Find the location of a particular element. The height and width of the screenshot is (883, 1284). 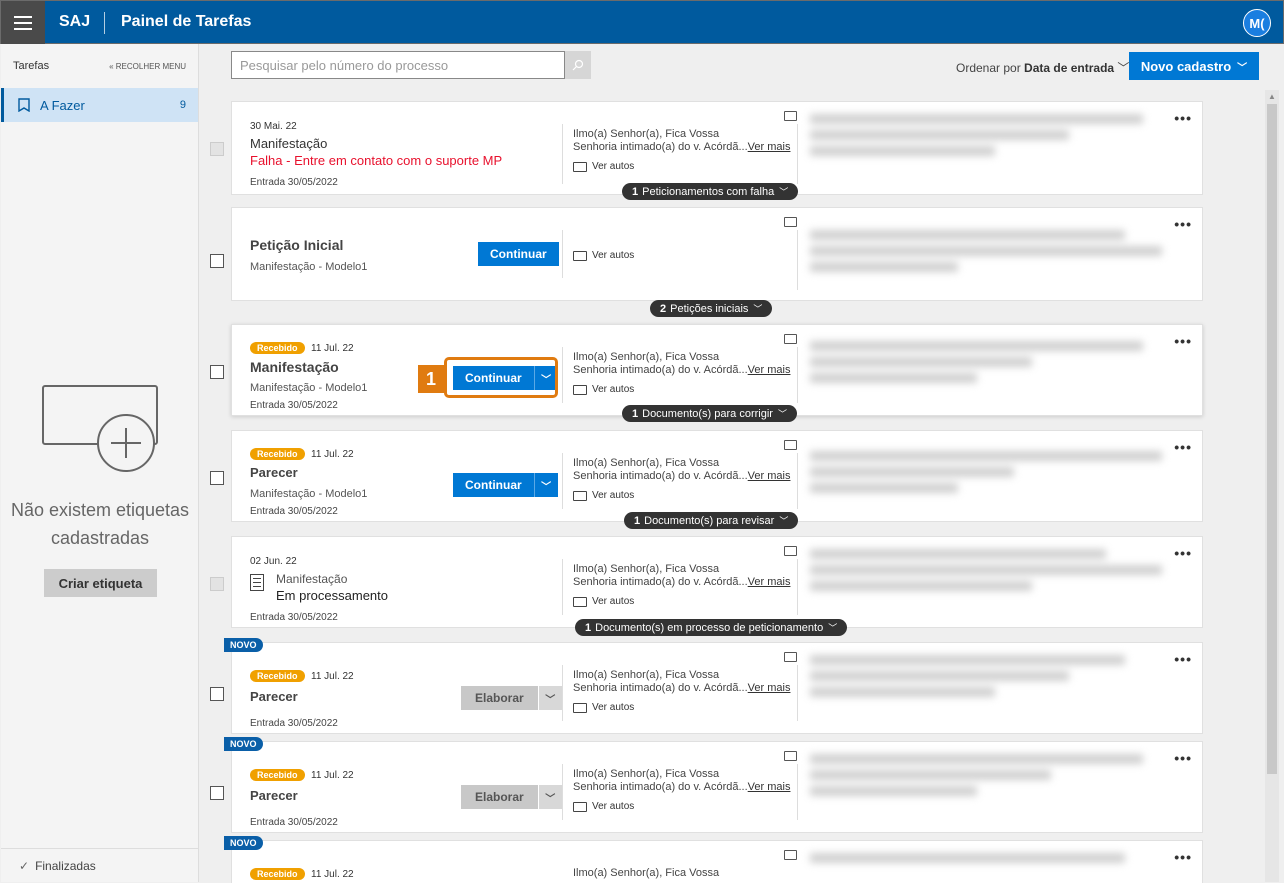

scrollbar: ▲ is located at coordinates (1272, 486).